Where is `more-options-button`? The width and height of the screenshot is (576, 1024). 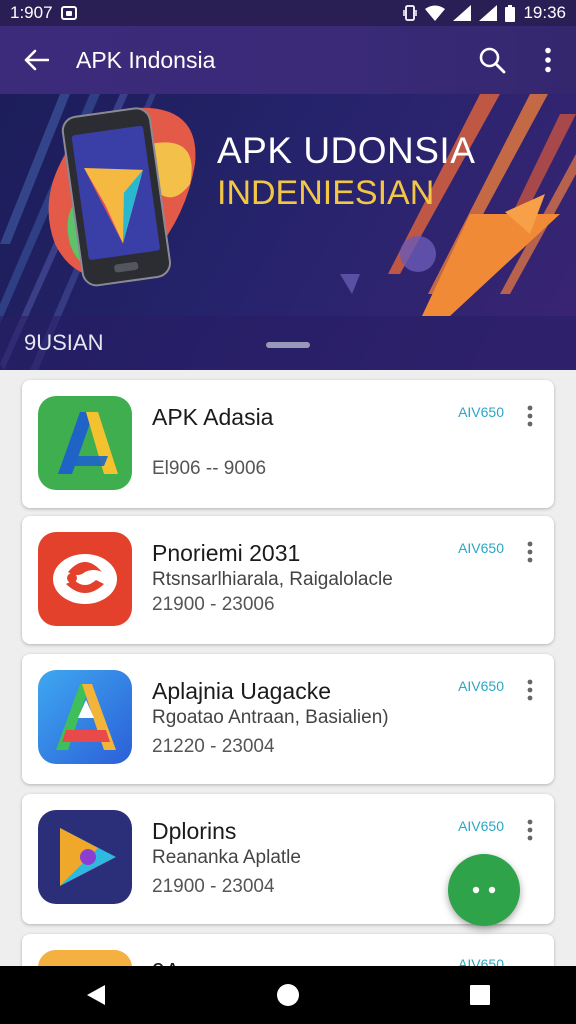 more-options-button is located at coordinates (548, 60).